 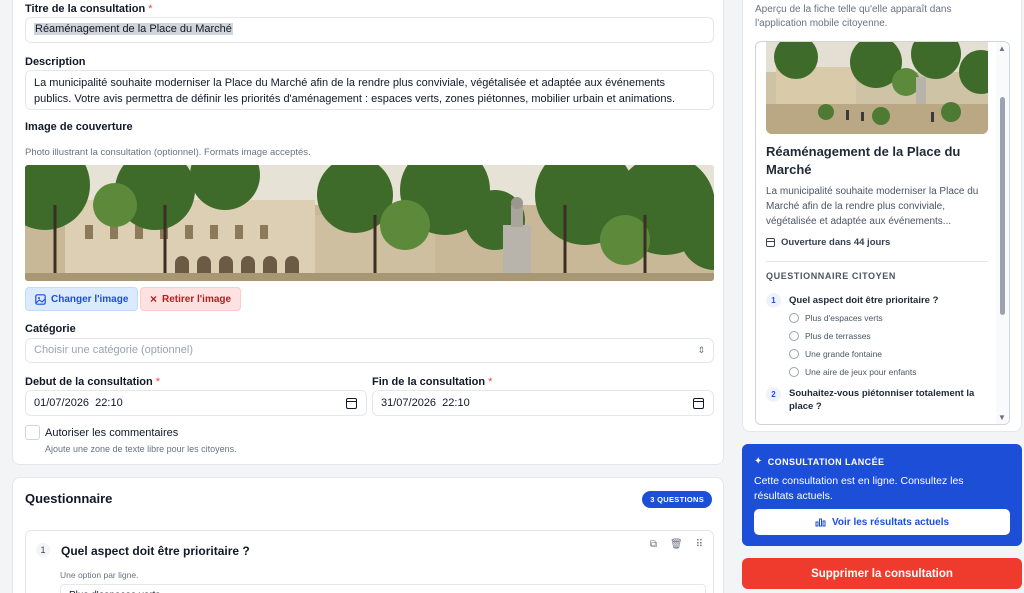 I want to click on scroll-down-icon: ▼, so click(x=1002, y=417).